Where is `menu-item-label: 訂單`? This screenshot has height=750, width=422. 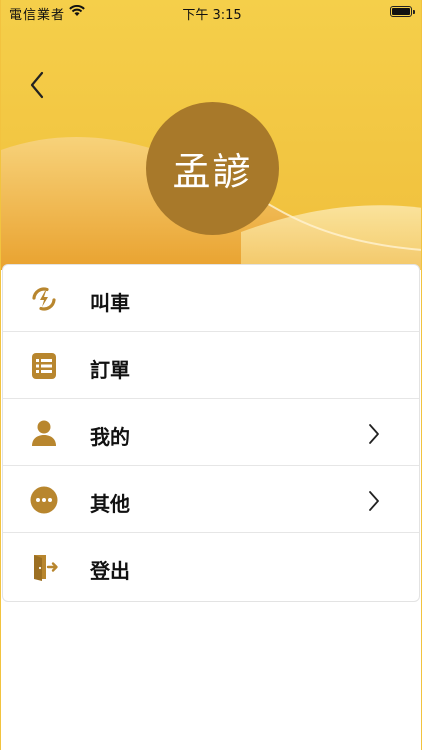
menu-item-label: 訂單 is located at coordinates (110, 370).